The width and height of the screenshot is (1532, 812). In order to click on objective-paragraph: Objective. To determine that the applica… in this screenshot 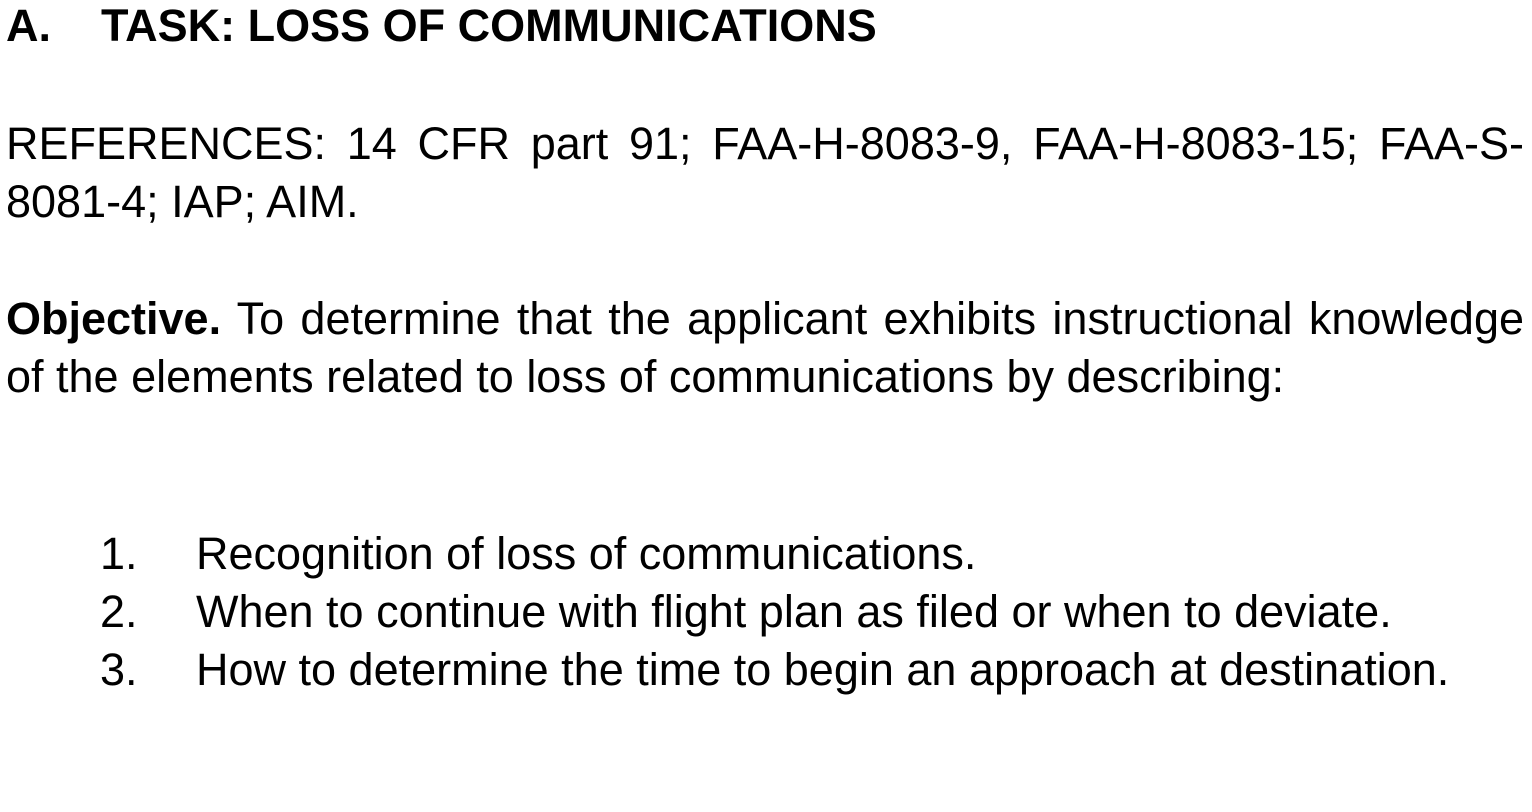, I will do `click(765, 348)`.